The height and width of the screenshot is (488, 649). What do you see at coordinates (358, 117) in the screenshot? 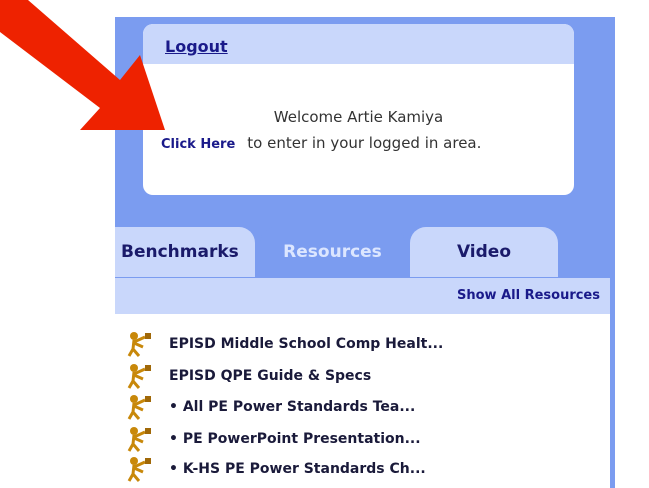
I see `welcome-message: Welcome Artie Kamiya` at bounding box center [358, 117].